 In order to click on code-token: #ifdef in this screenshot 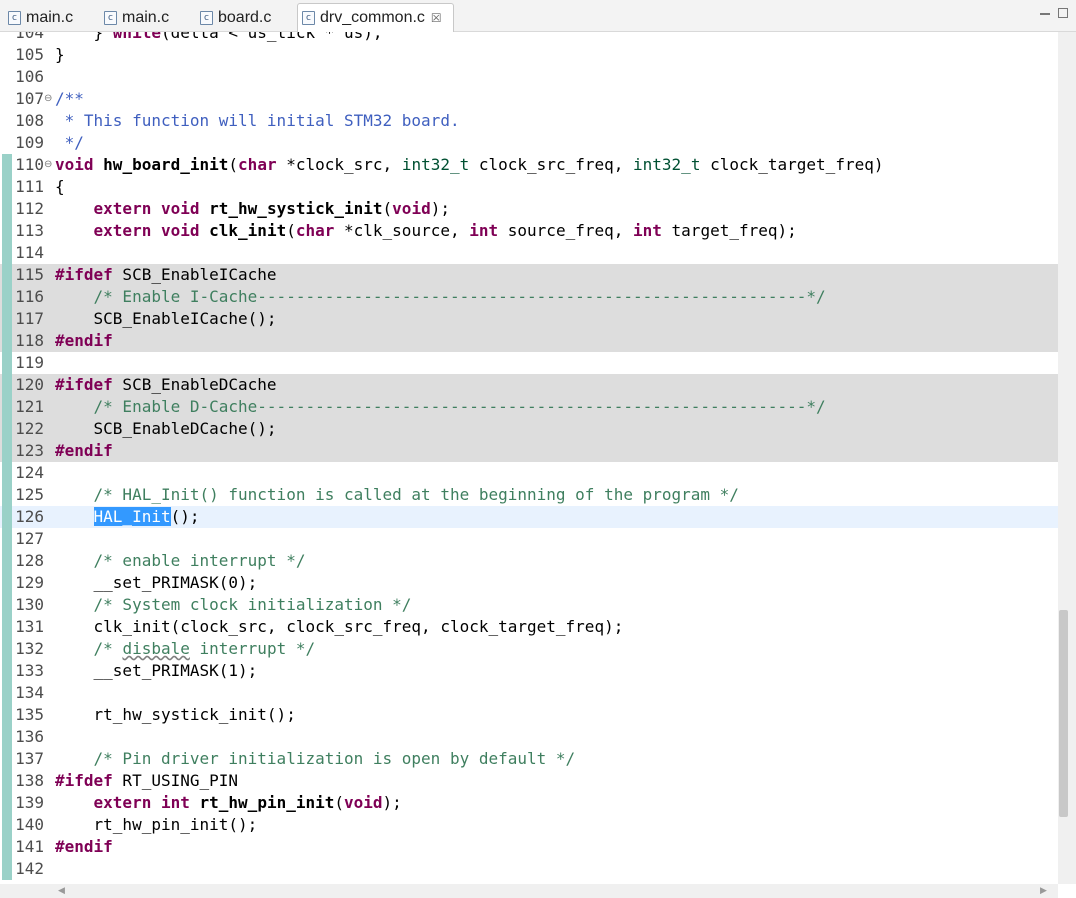, I will do `click(84, 780)`.